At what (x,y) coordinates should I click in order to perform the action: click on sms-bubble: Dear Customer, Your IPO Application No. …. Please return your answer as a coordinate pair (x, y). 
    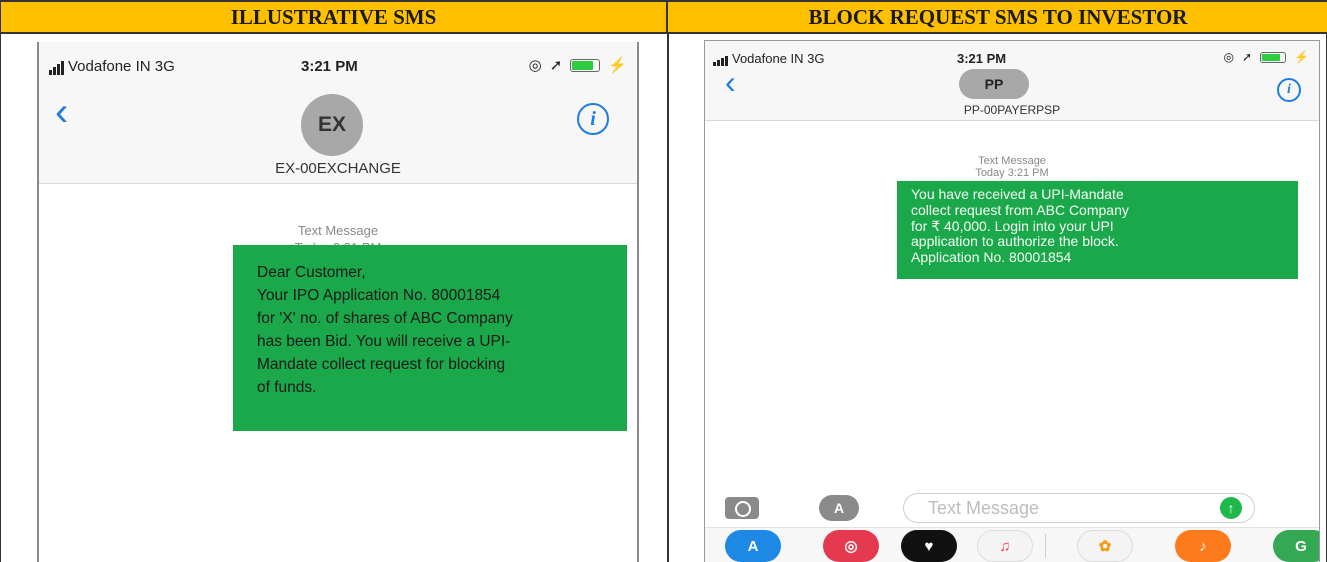
    Looking at the image, I should click on (430, 338).